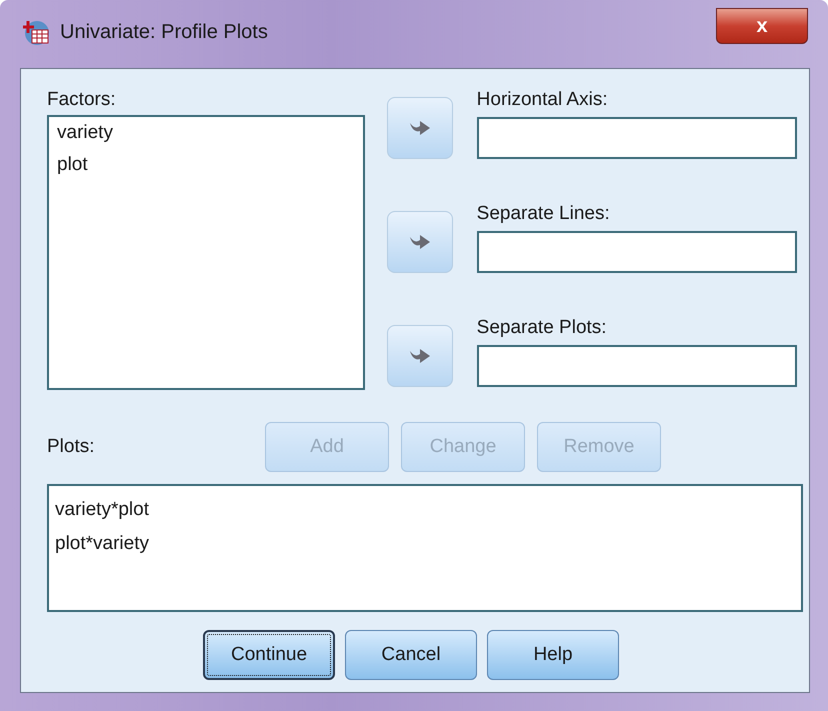 The image size is (828, 711). Describe the element at coordinates (762, 26) in the screenshot. I see `close-button: x` at that location.